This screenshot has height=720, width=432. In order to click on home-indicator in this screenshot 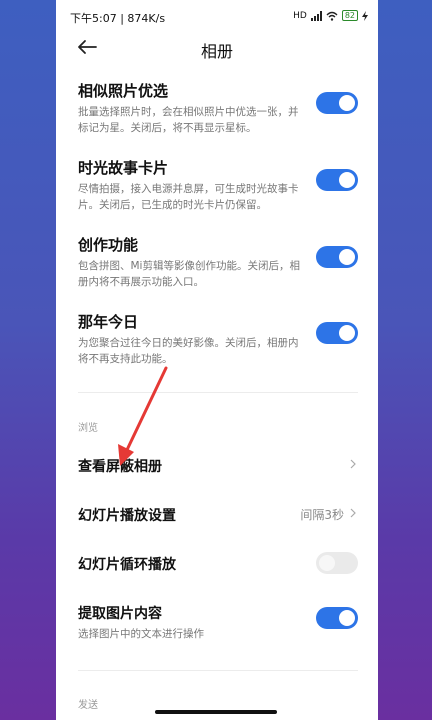, I will do `click(216, 712)`.